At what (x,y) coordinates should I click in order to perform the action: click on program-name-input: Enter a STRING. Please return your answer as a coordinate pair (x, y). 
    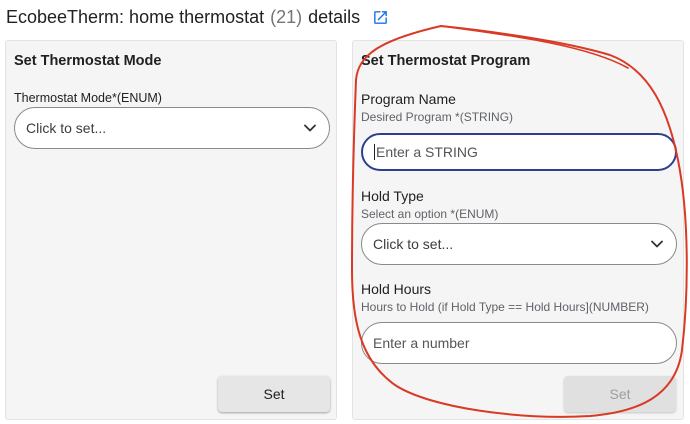
    Looking at the image, I should click on (519, 152).